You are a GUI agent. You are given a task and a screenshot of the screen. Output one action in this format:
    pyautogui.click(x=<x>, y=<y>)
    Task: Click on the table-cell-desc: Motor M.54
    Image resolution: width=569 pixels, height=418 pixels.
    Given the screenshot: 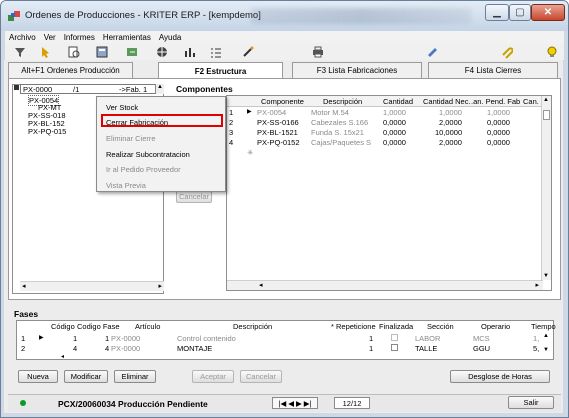 What is the action you would take?
    pyautogui.click(x=330, y=112)
    